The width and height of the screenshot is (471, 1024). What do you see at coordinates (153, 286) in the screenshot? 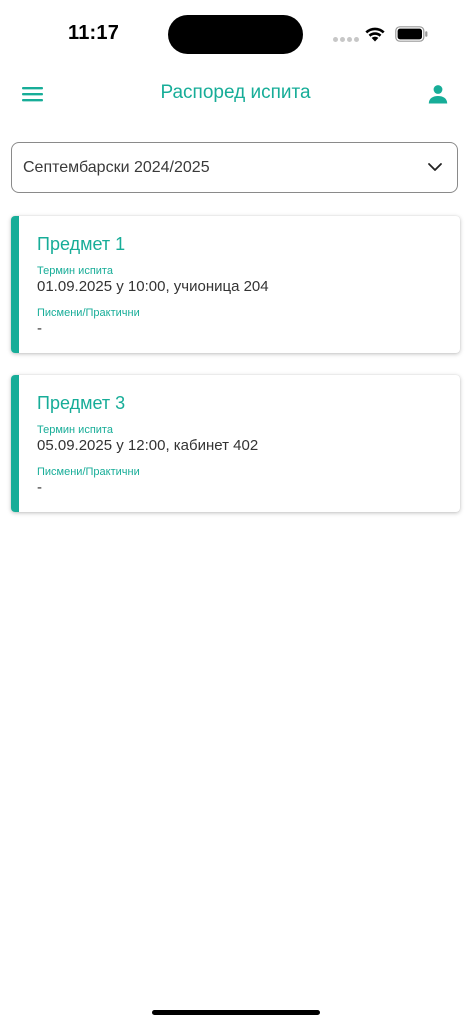
I see `exam-term-value: 01.09.2025 у 10:00, учионица 204` at bounding box center [153, 286].